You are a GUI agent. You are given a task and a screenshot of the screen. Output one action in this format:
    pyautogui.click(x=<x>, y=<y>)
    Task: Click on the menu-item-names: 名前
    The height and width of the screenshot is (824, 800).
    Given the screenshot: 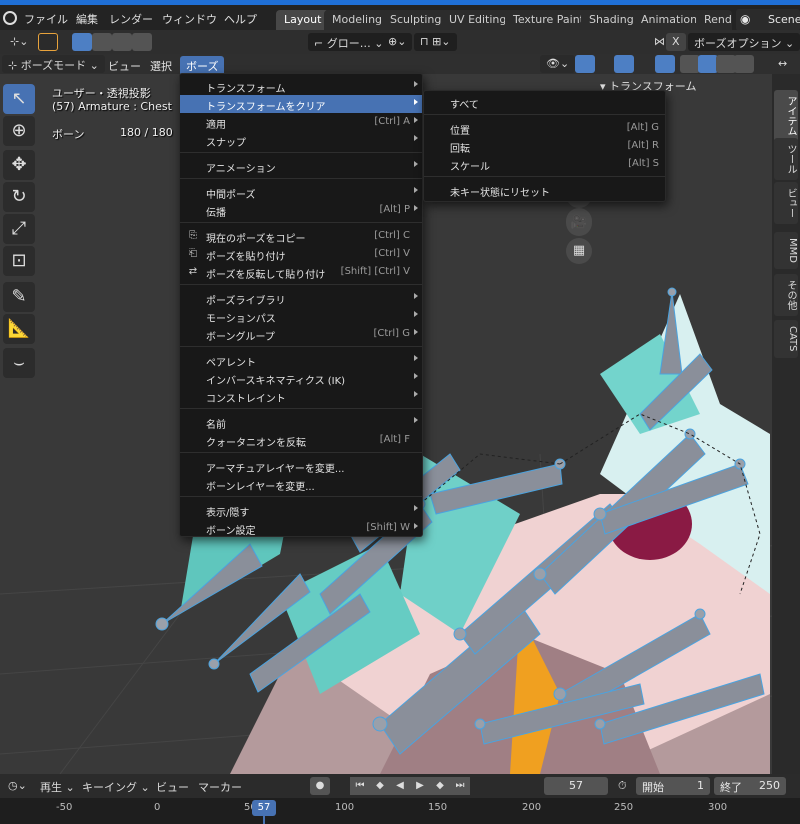 What is the action you would take?
    pyautogui.click(x=301, y=422)
    